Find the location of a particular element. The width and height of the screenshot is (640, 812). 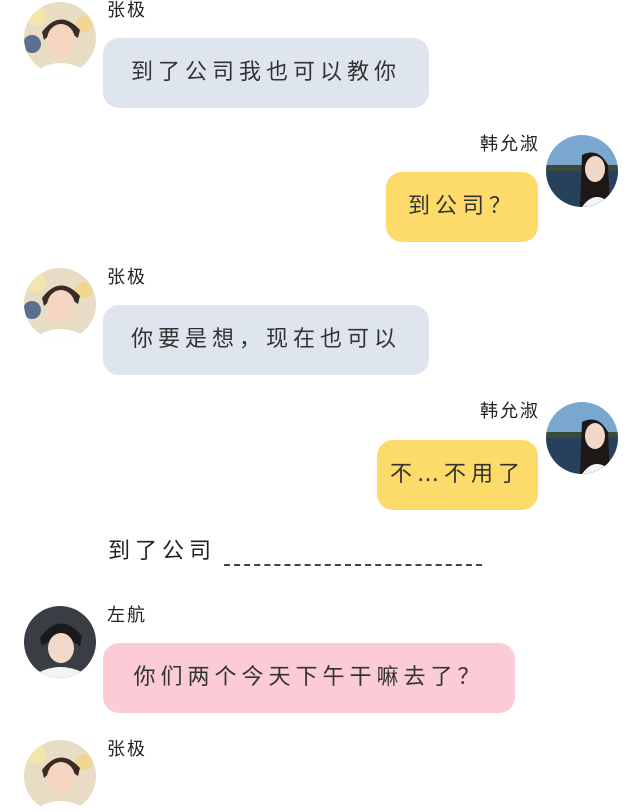

message-bubble: 到公司？ is located at coordinates (462, 207).